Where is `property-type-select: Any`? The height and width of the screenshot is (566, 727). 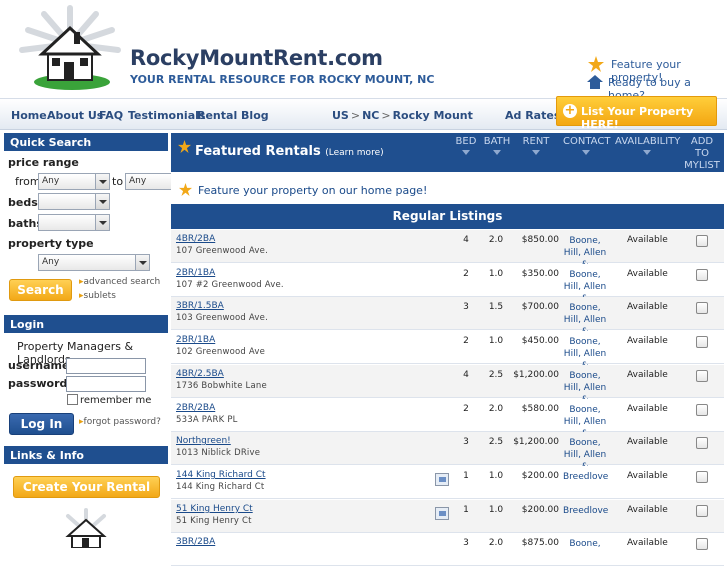 property-type-select: Any is located at coordinates (94, 262).